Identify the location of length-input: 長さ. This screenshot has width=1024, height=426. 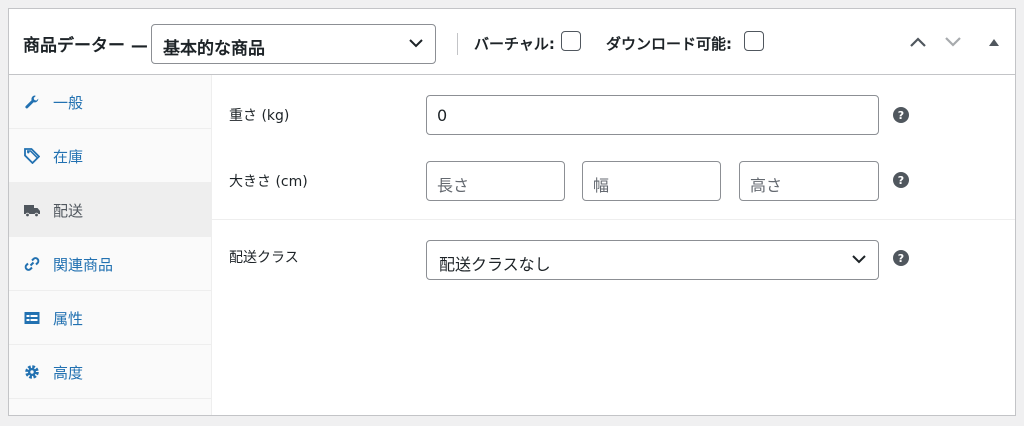
(495, 181).